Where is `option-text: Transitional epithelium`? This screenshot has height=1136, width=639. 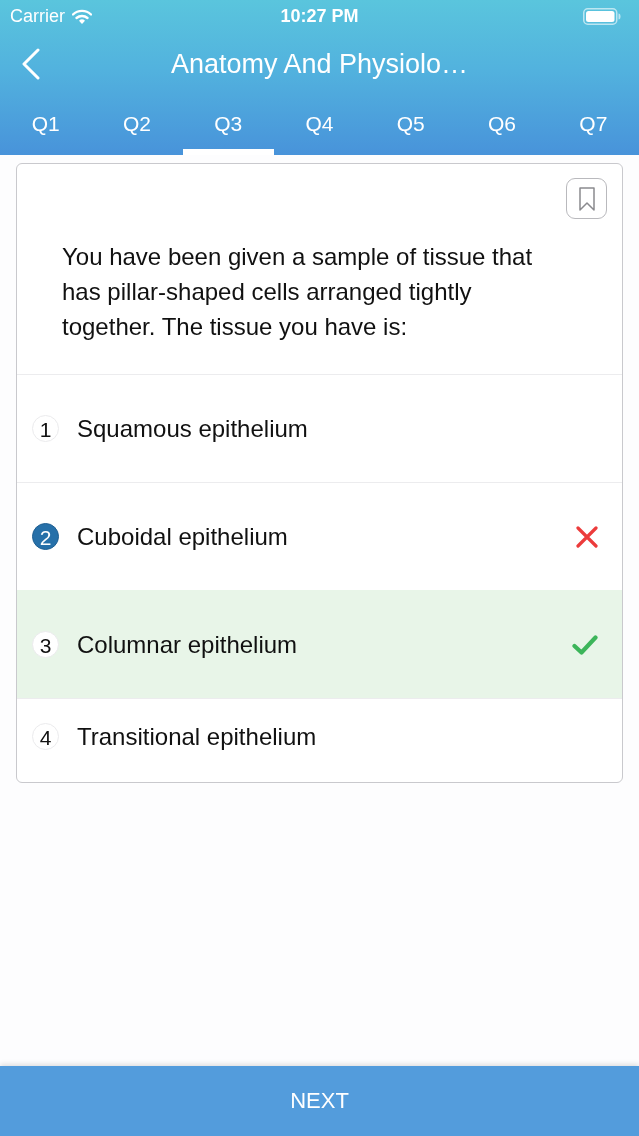 option-text: Transitional epithelium is located at coordinates (197, 736).